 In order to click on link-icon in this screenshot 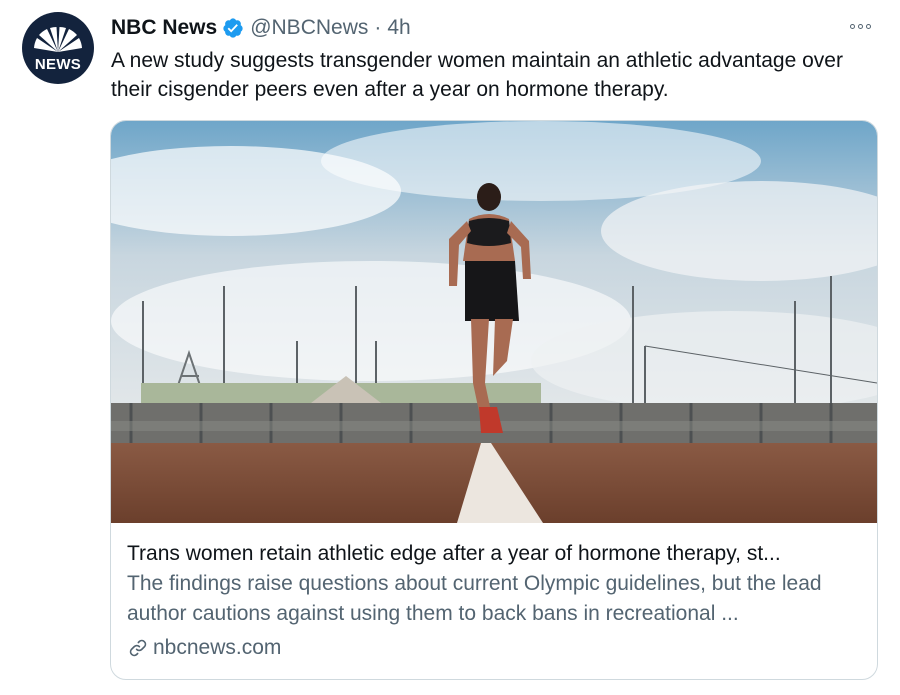, I will do `click(138, 648)`.